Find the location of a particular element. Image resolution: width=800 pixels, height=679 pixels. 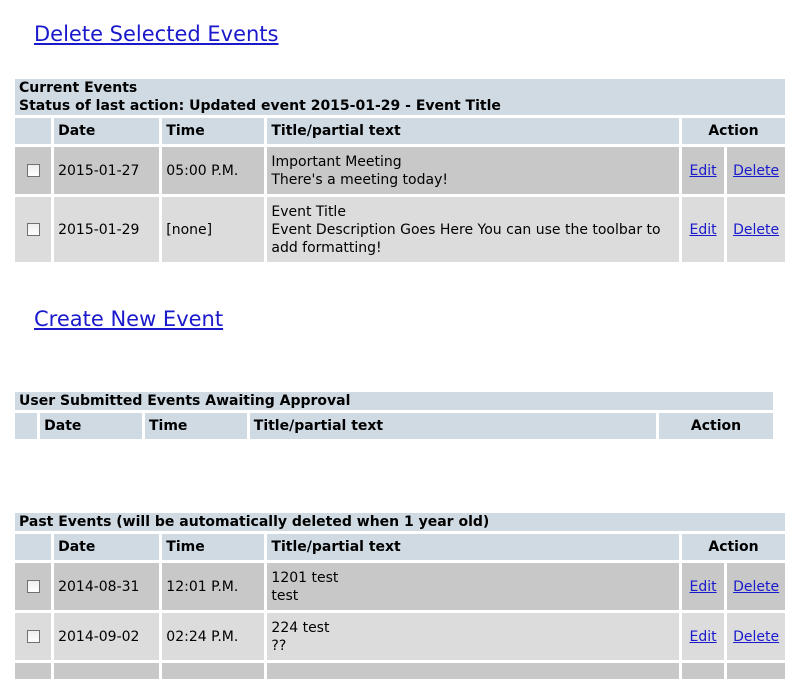

event-title: Event Title is located at coordinates (308, 211).